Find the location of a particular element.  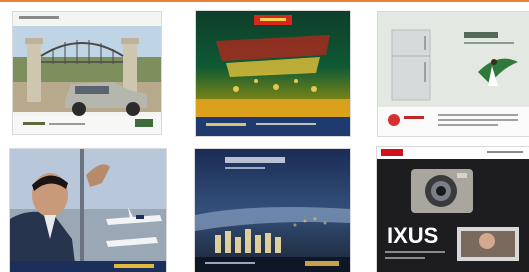

airline-ad-image is located at coordinates (88, 210).